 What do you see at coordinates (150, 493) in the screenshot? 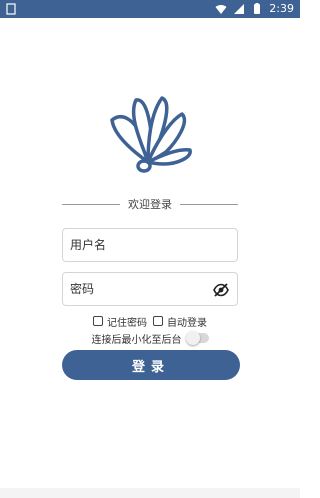
I see `navigation-bar` at bounding box center [150, 493].